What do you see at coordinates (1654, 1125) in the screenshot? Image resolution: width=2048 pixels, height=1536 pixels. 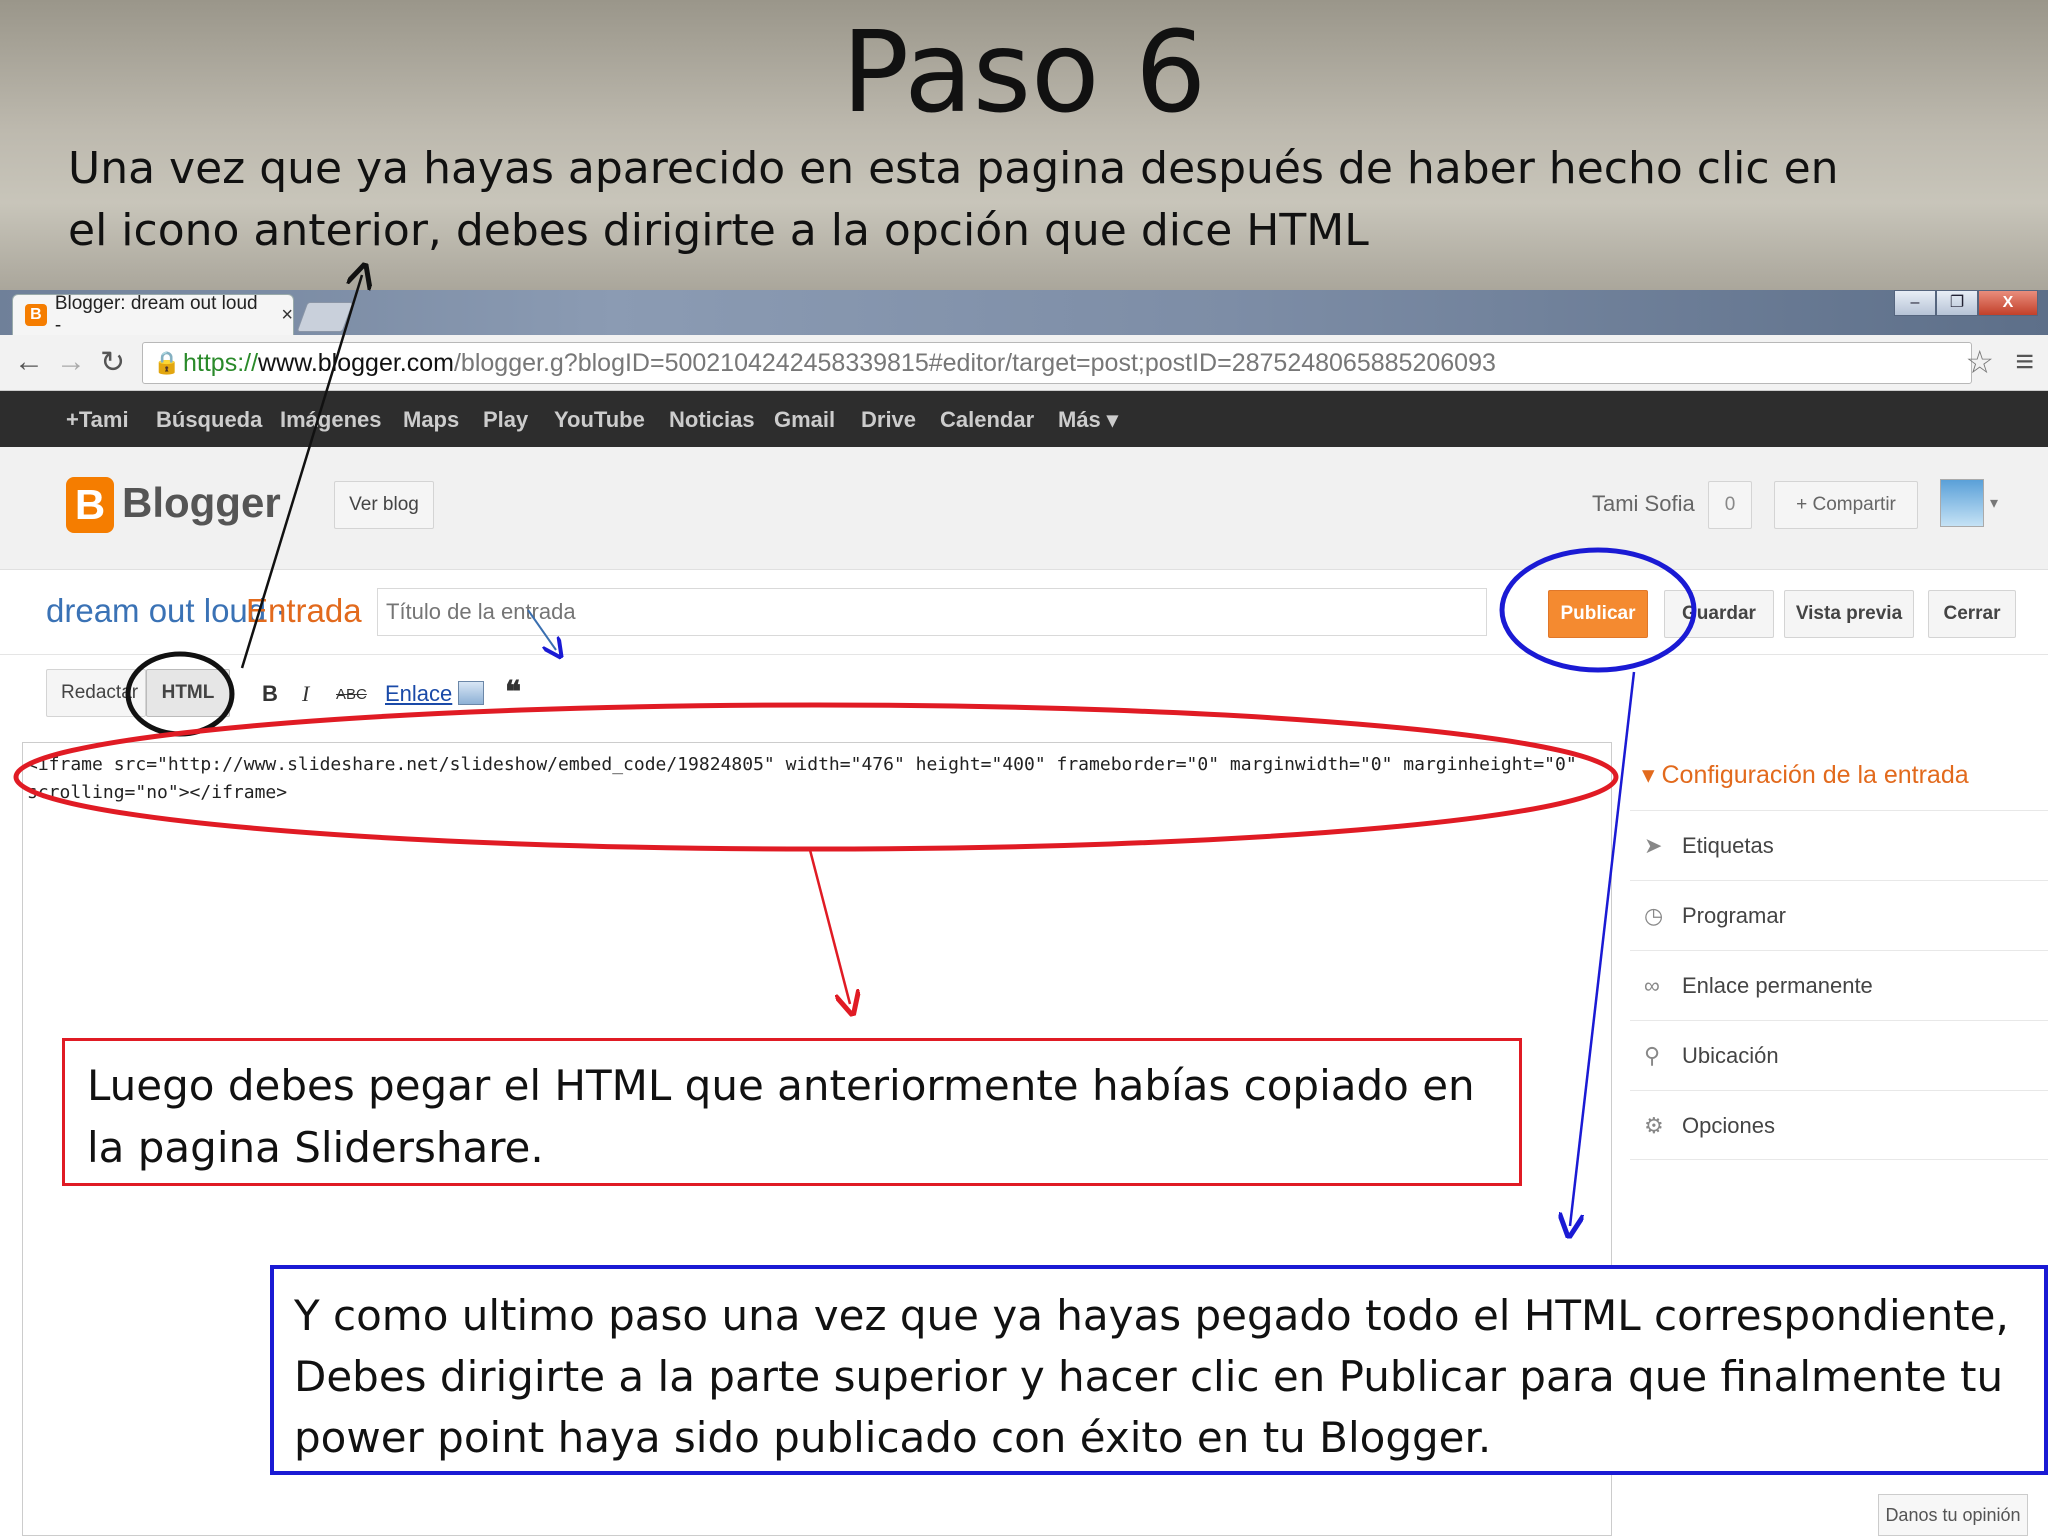 I see `gear-icon: ⚙` at bounding box center [1654, 1125].